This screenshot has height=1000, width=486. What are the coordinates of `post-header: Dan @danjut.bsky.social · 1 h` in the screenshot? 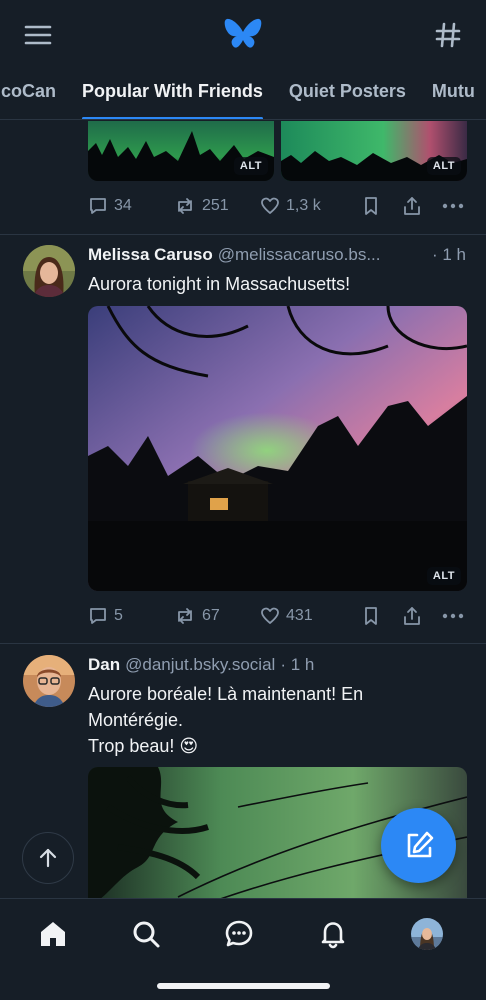 It's located at (277, 665).